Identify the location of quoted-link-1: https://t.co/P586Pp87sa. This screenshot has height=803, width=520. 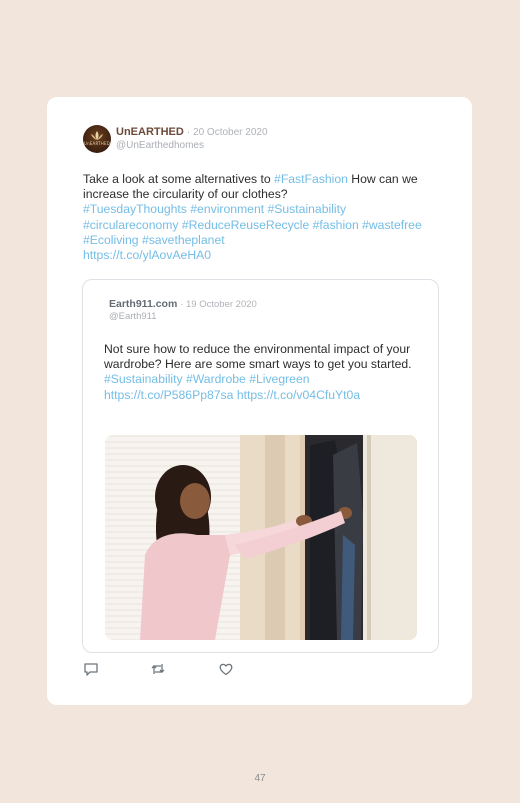
(168, 395).